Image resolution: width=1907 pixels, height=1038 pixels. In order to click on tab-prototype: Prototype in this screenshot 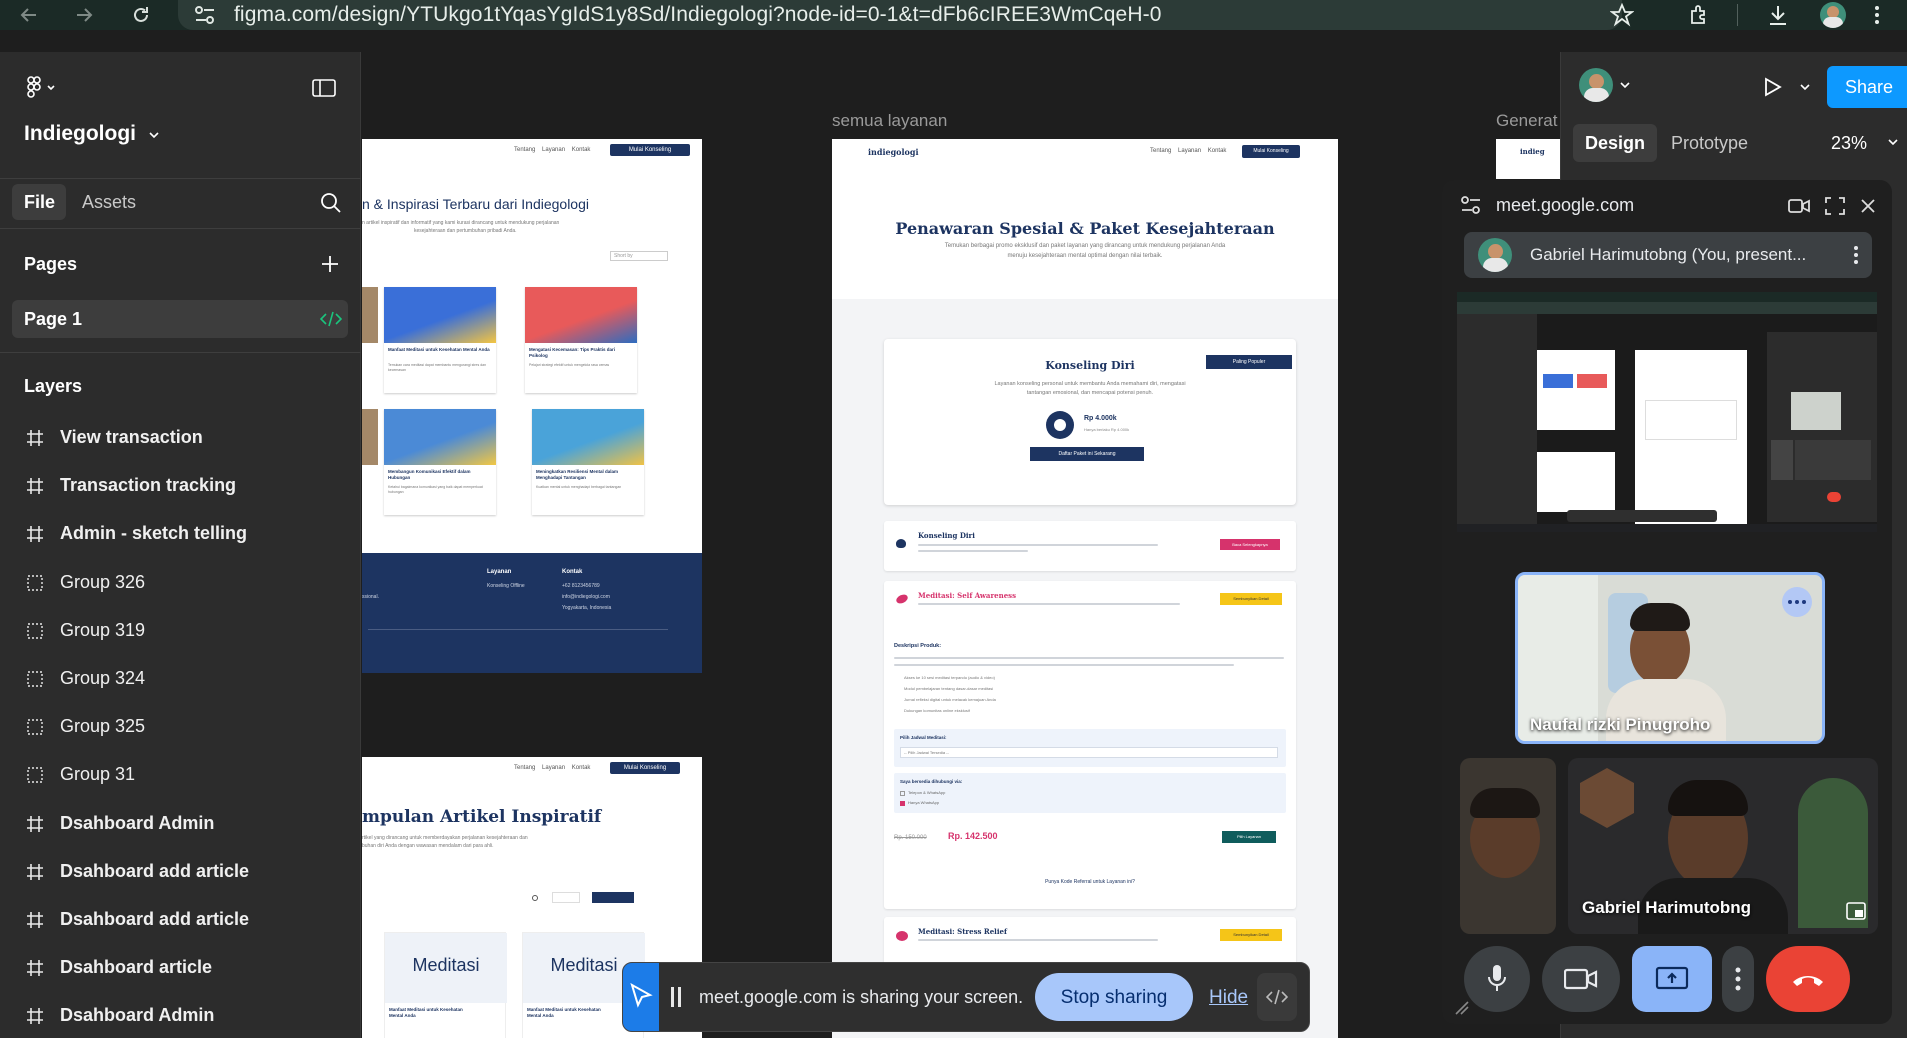, I will do `click(1709, 143)`.